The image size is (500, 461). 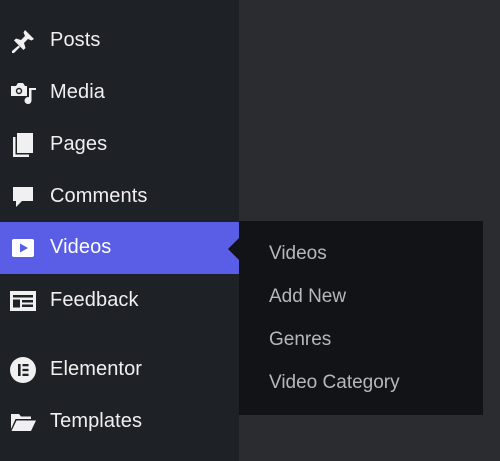 What do you see at coordinates (233, 249) in the screenshot?
I see `submenu-pointer` at bounding box center [233, 249].